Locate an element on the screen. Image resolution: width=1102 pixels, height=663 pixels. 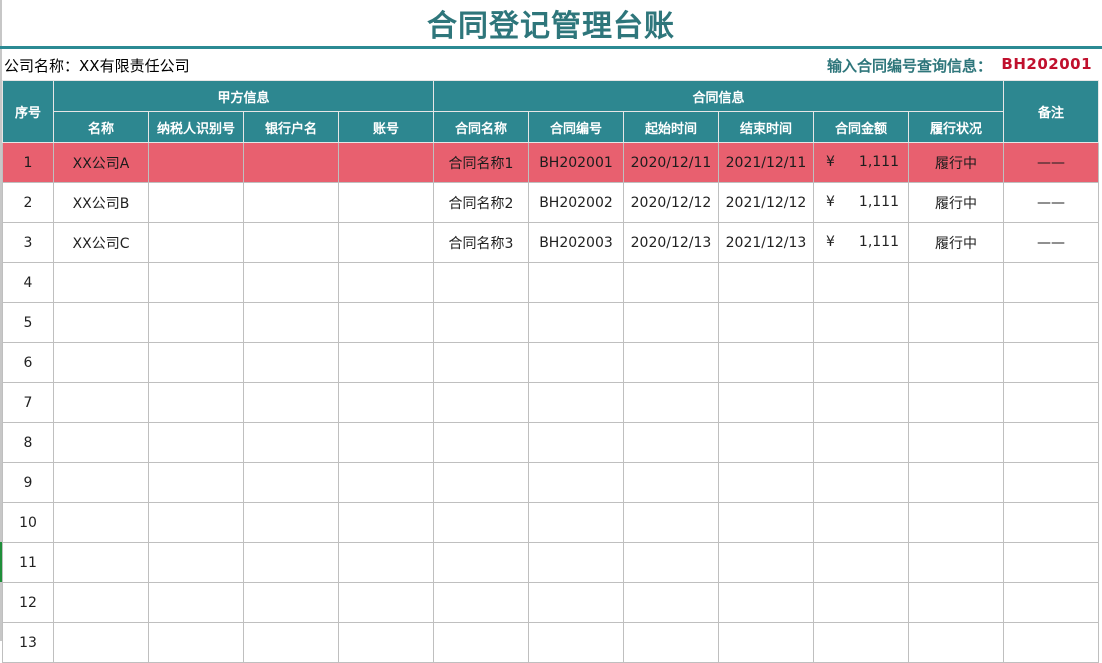
header-remarks: 备注 is located at coordinates (1051, 111).